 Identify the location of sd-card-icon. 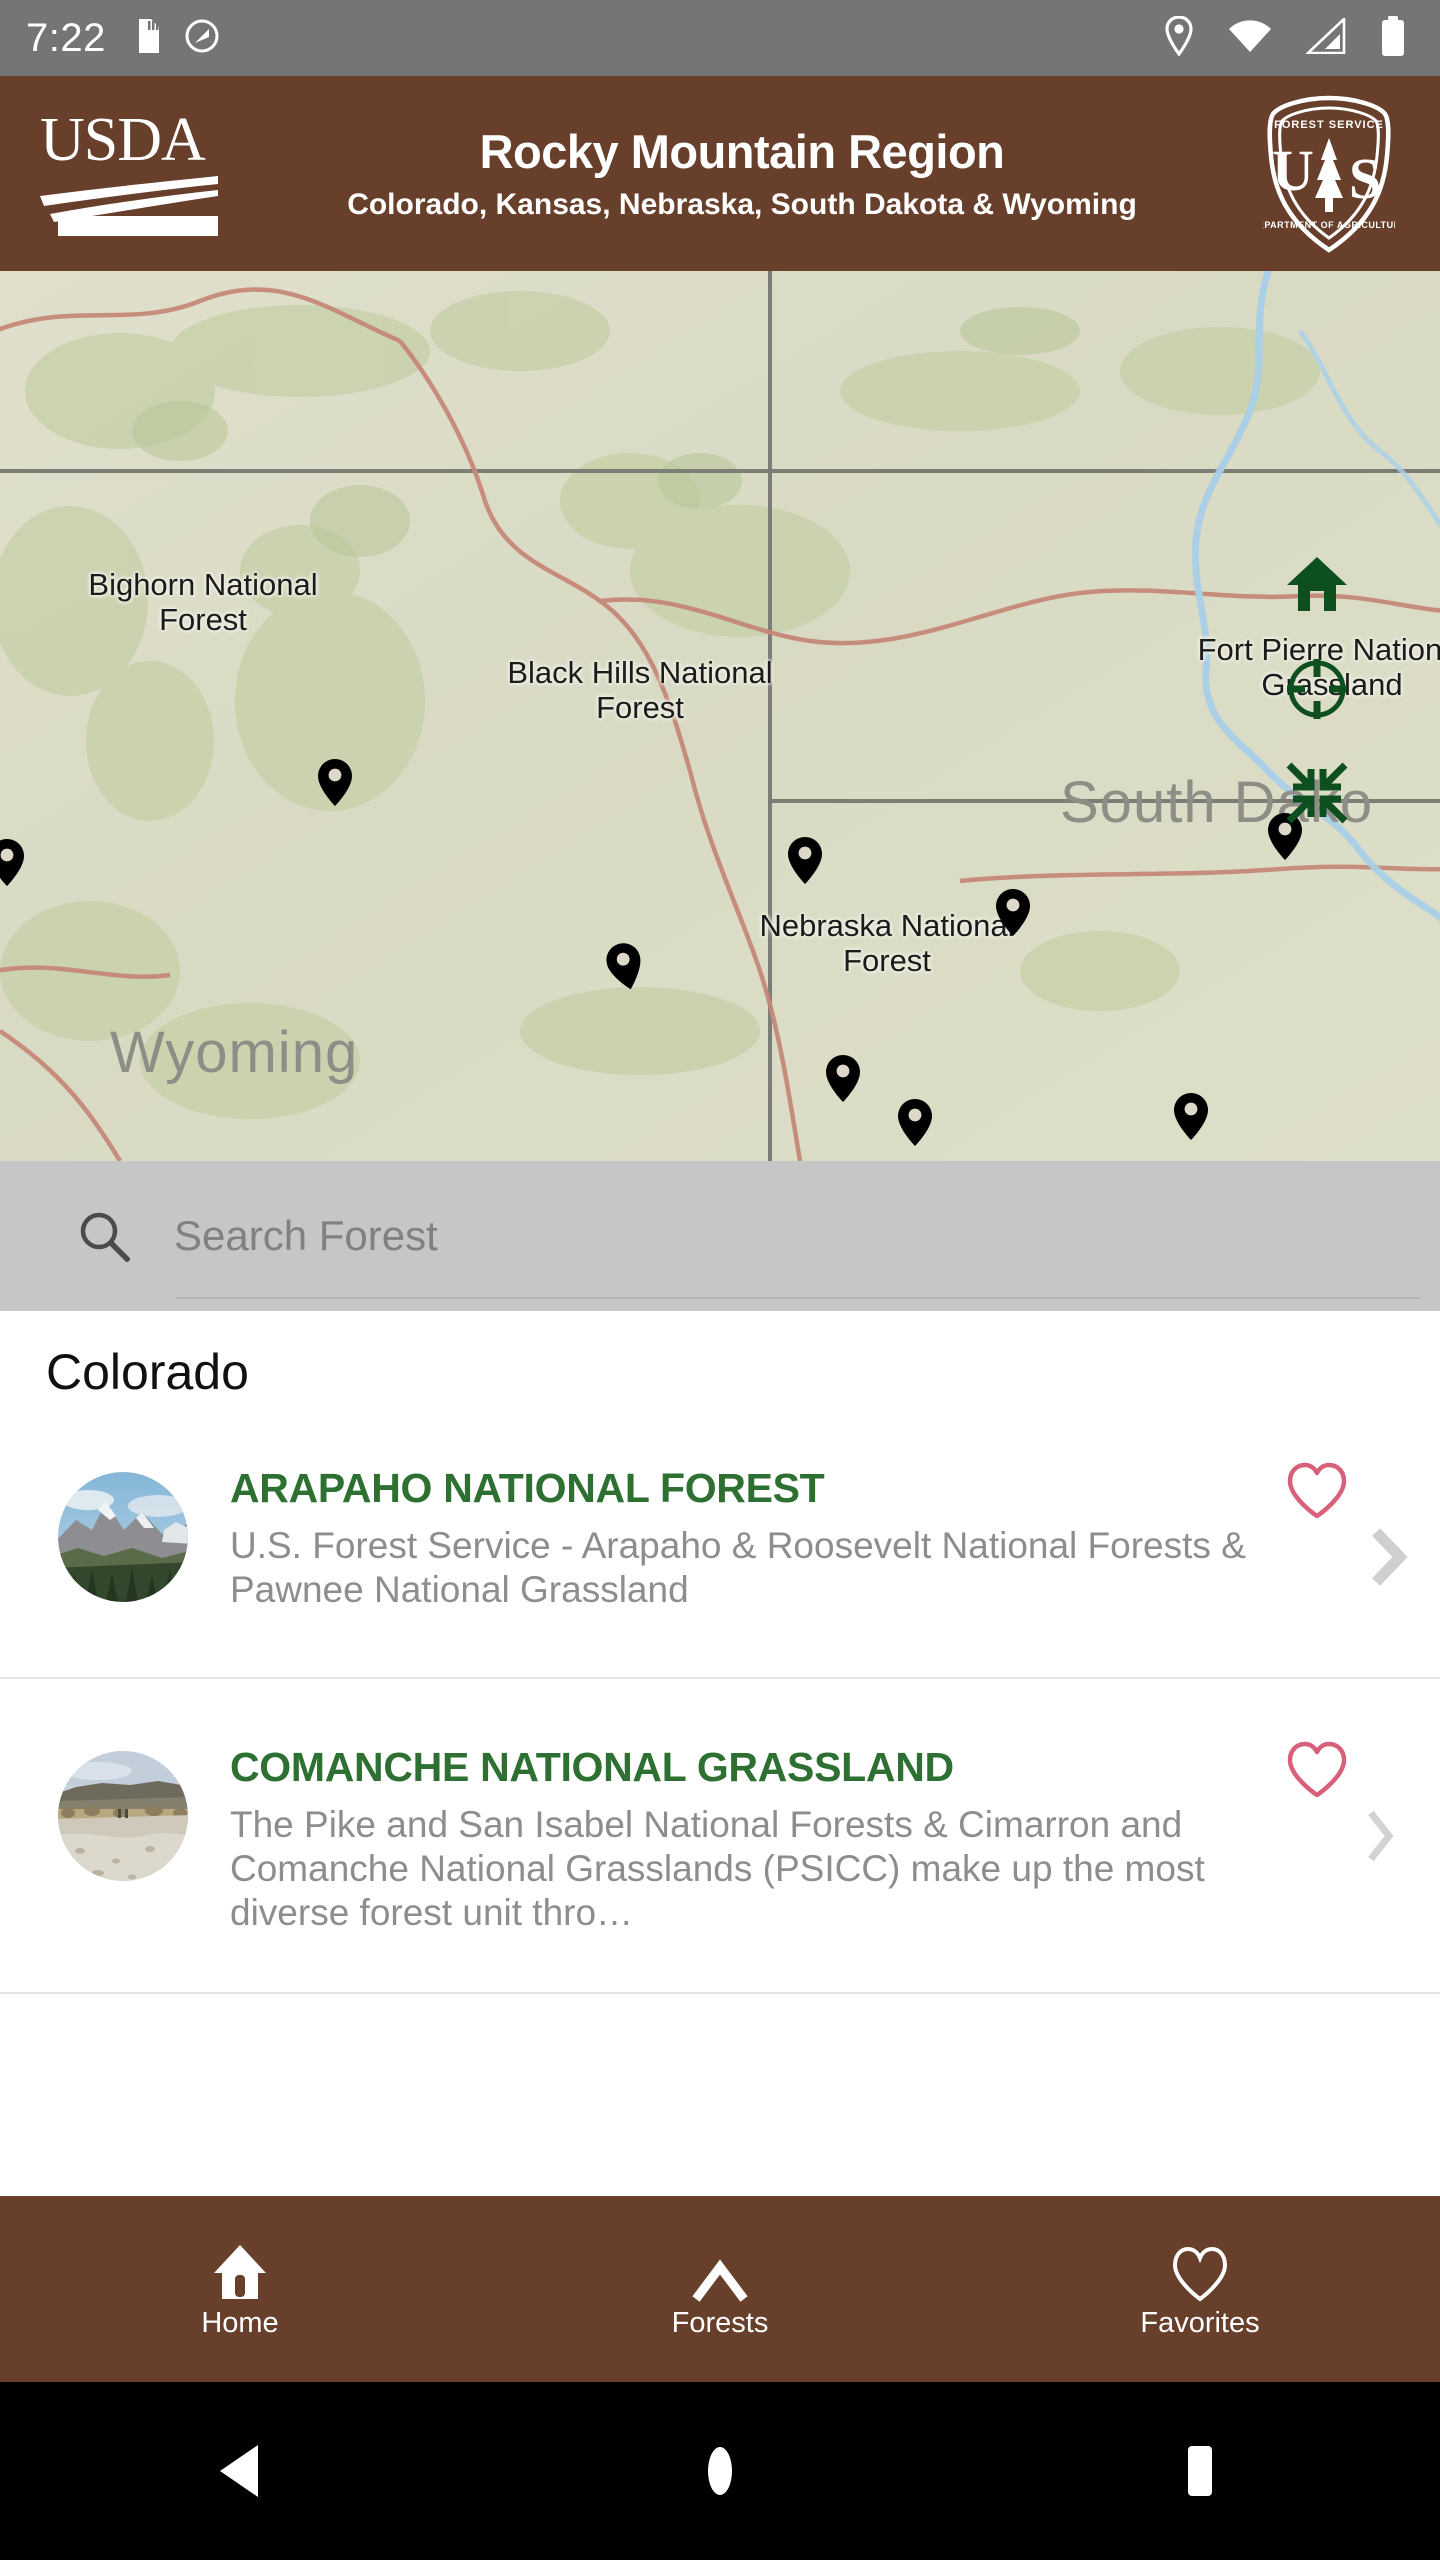
(149, 38).